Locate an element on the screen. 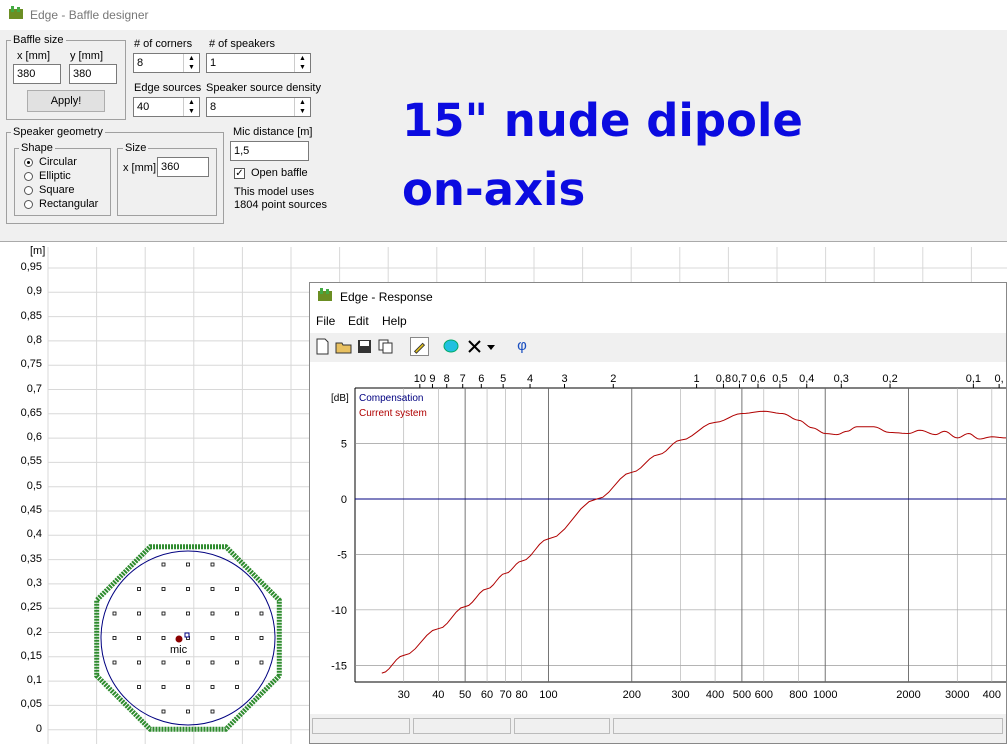 This screenshot has width=1007, height=745. menu-bar: File Edit Help is located at coordinates (658, 322).